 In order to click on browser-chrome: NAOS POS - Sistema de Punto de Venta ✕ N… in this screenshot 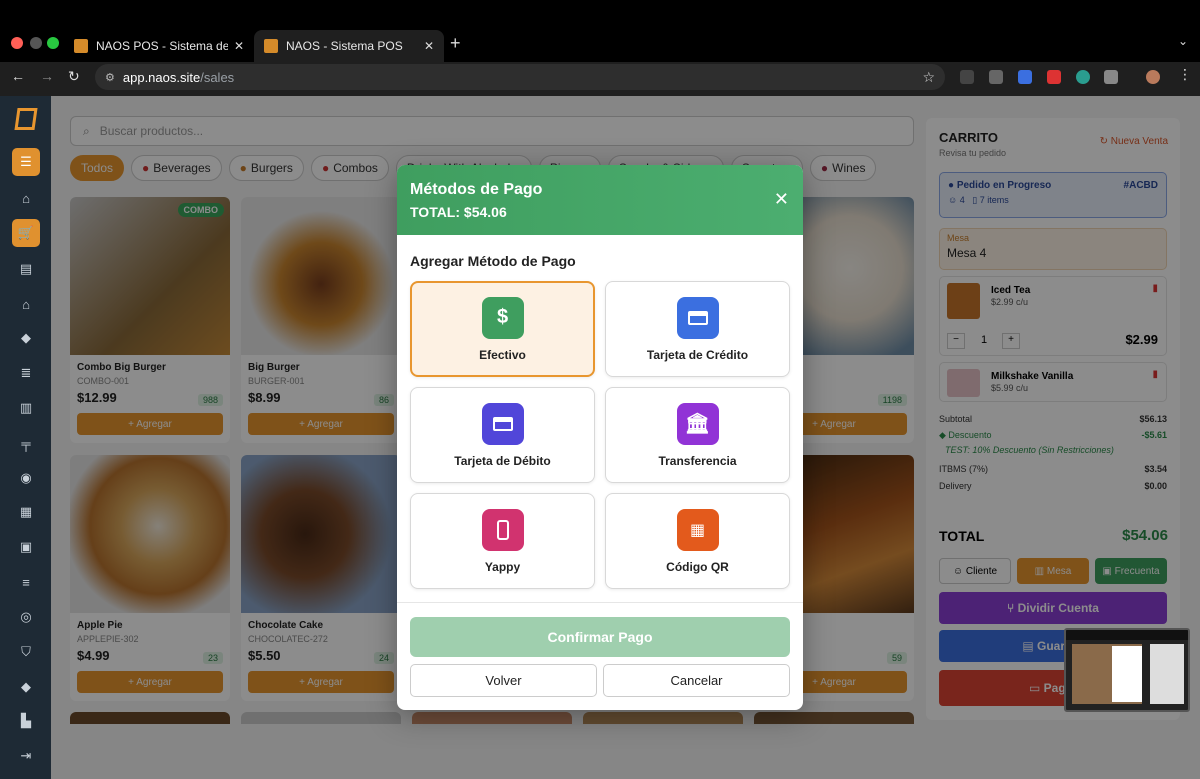, I will do `click(600, 48)`.